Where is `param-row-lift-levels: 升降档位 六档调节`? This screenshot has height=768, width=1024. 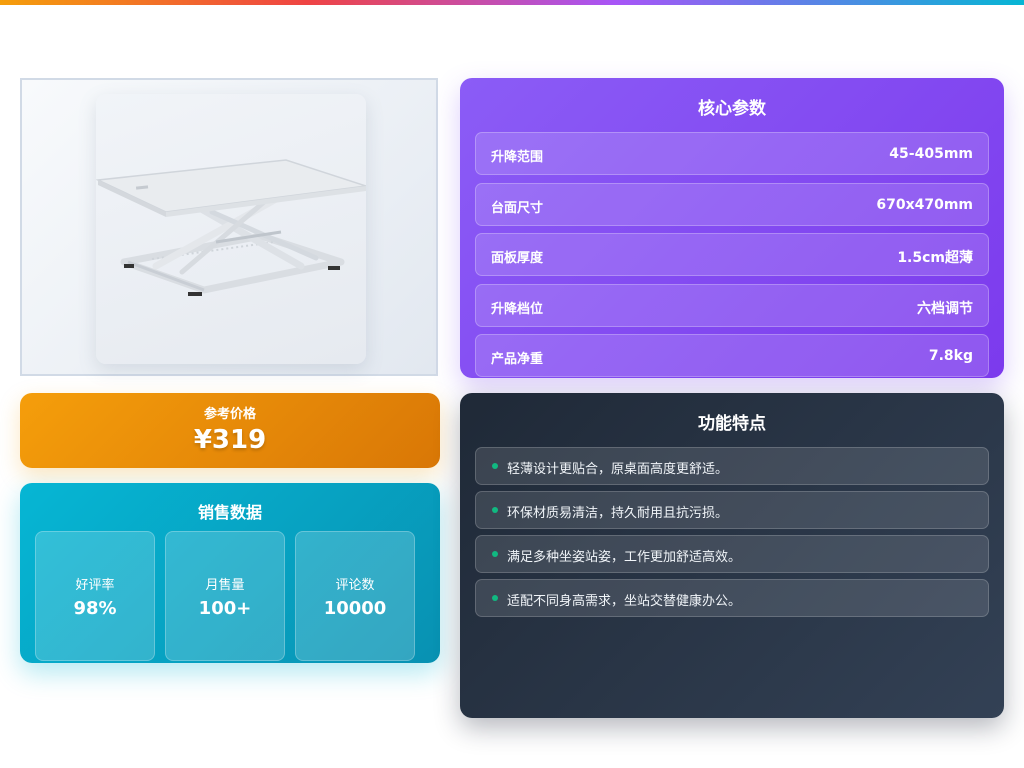
param-row-lift-levels: 升降档位 六档调节 is located at coordinates (732, 305).